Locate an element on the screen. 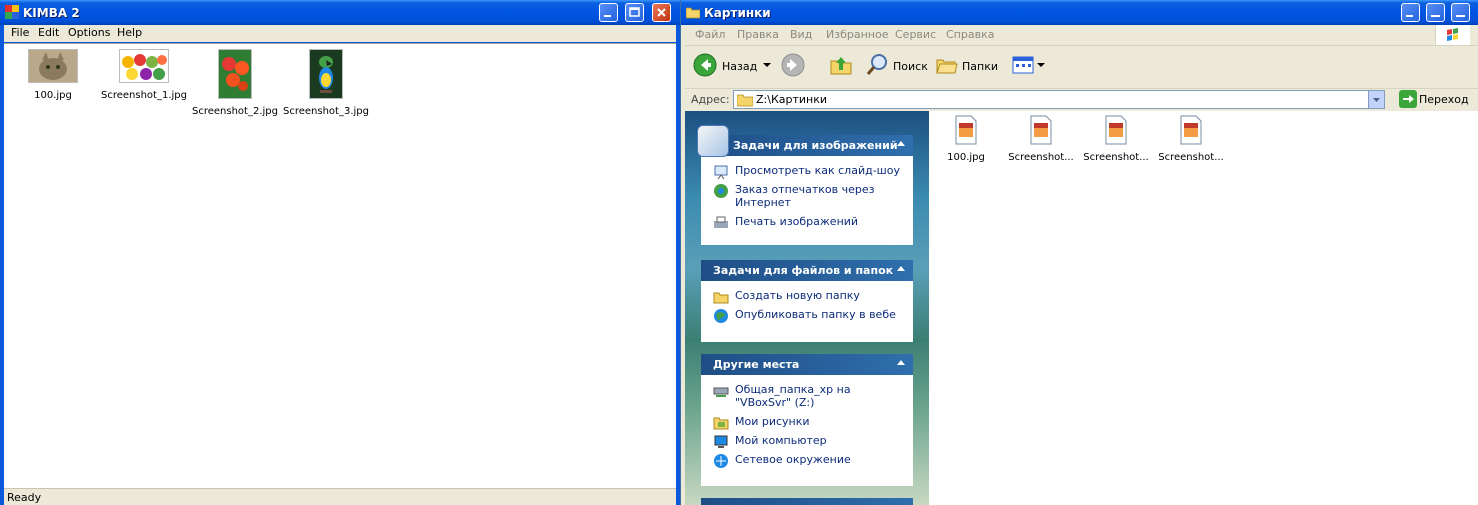  kimba-titlebar: KIMBA 2 is located at coordinates (340, 12).